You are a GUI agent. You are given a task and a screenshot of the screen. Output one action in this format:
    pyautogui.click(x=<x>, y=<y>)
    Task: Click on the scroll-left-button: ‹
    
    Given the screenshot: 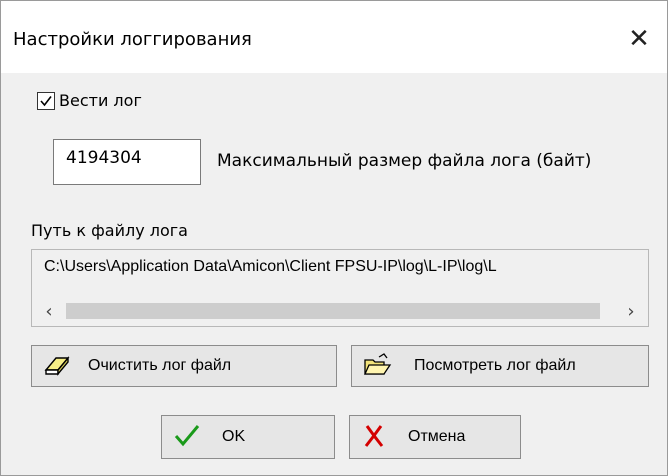 What is the action you would take?
    pyautogui.click(x=49, y=311)
    